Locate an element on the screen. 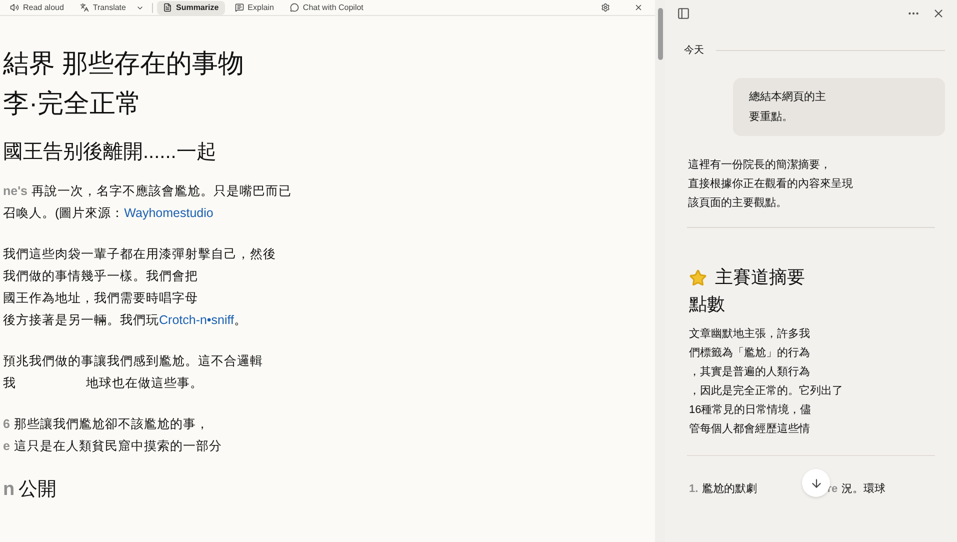  article-title: 李·完全正常 is located at coordinates (72, 103).